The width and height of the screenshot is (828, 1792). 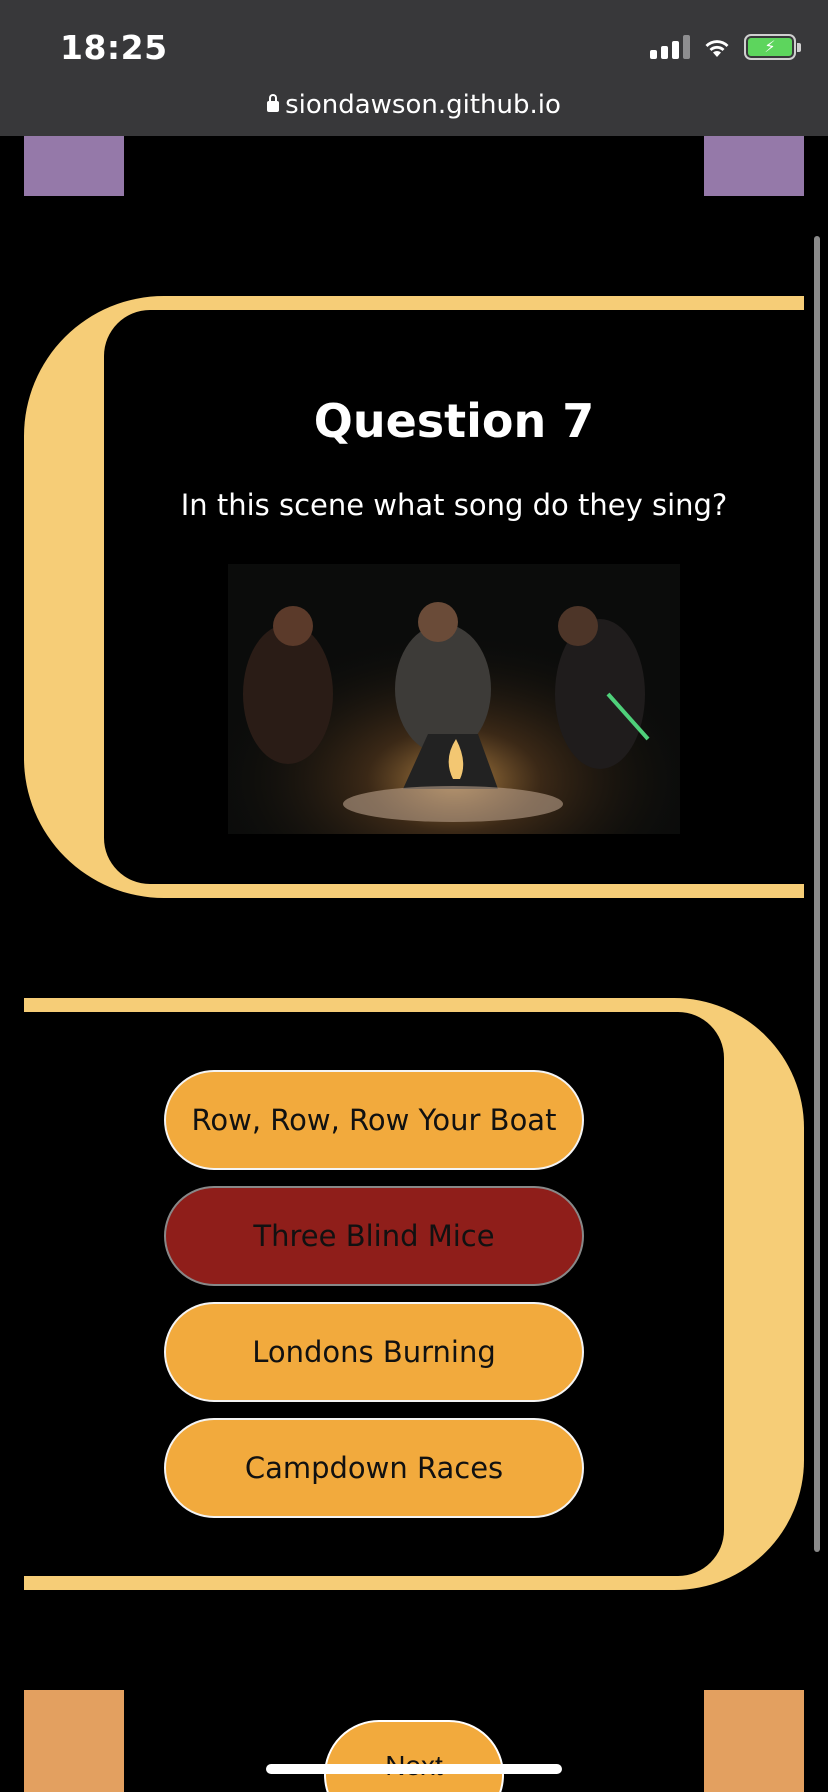 What do you see at coordinates (454, 699) in the screenshot?
I see `scene-image` at bounding box center [454, 699].